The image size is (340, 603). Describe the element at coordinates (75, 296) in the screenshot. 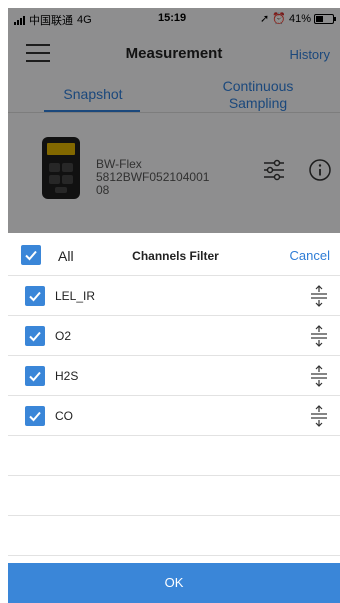

I see `channel-label: LEL_IR` at that location.